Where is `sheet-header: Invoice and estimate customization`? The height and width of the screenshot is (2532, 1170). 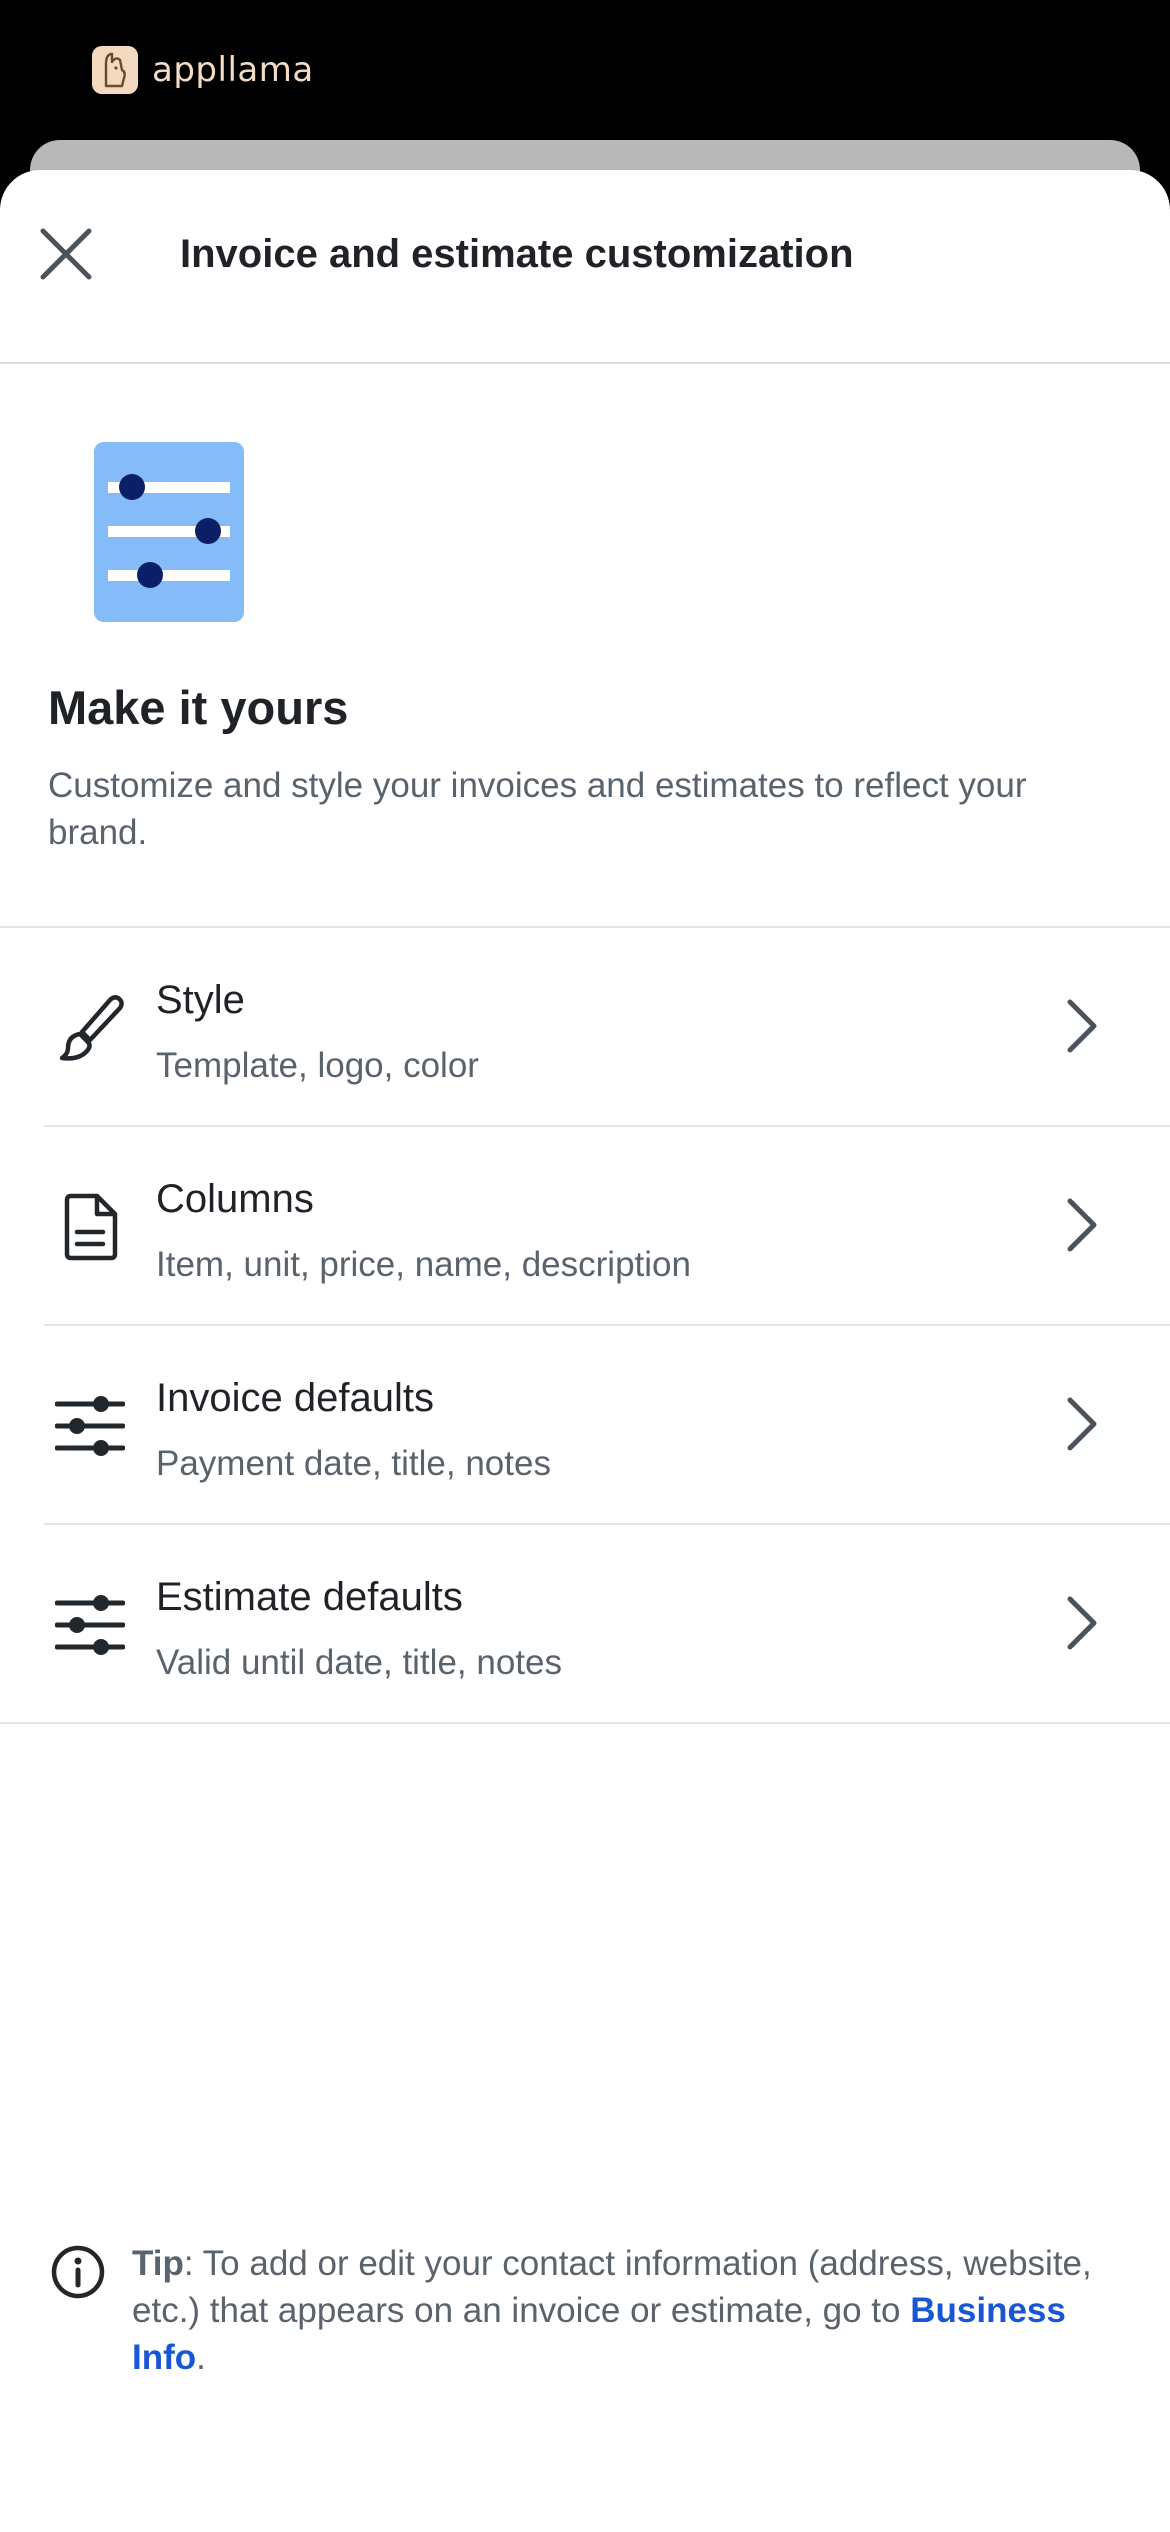 sheet-header: Invoice and estimate customization is located at coordinates (585, 267).